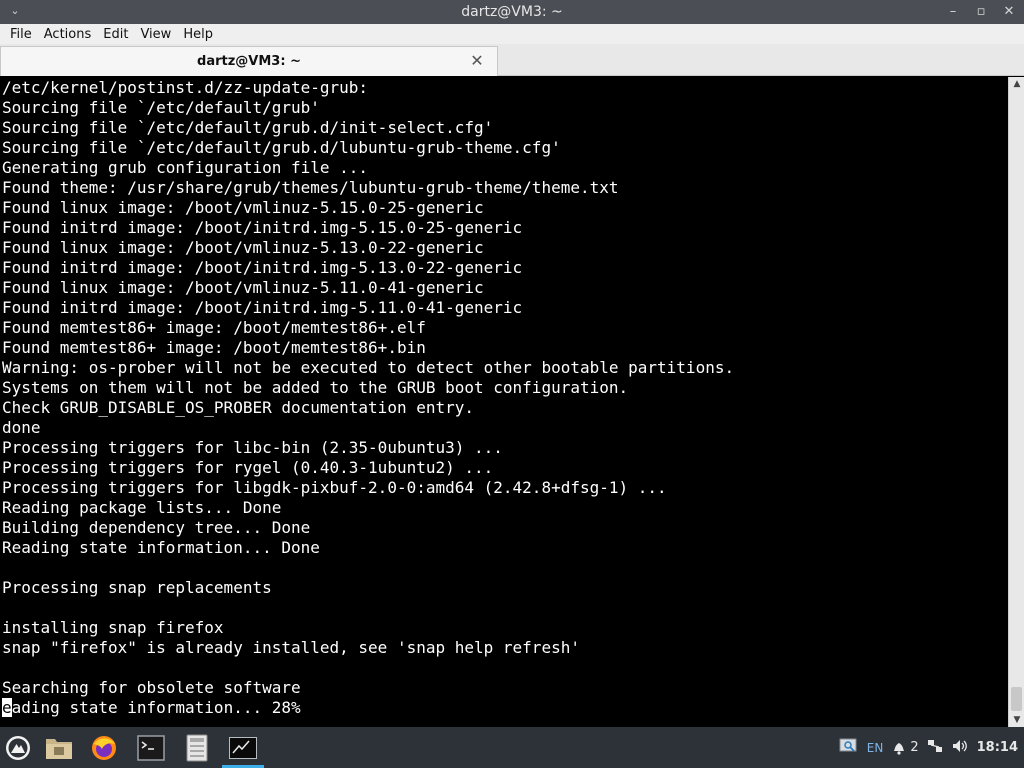 The width and height of the screenshot is (1024, 768). I want to click on clock: 18:14, so click(997, 747).